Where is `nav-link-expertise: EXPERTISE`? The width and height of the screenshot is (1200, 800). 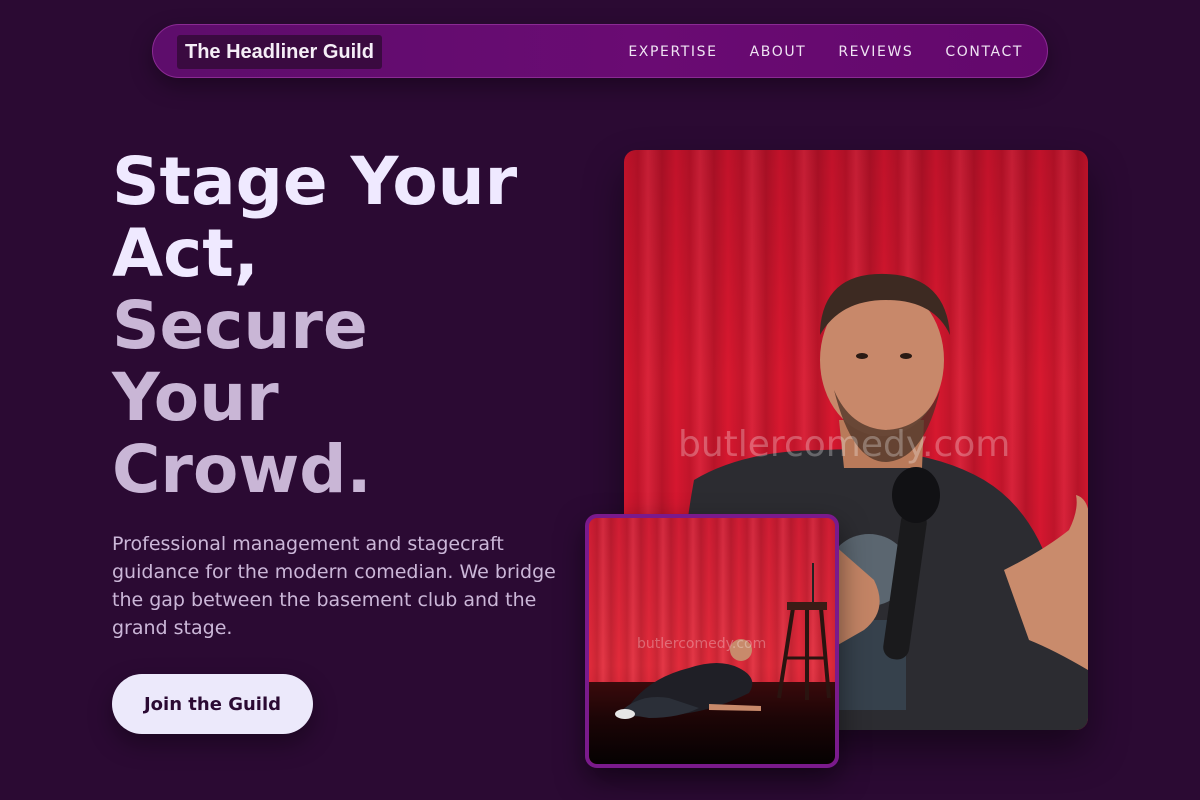
nav-link-expertise: EXPERTISE is located at coordinates (672, 52).